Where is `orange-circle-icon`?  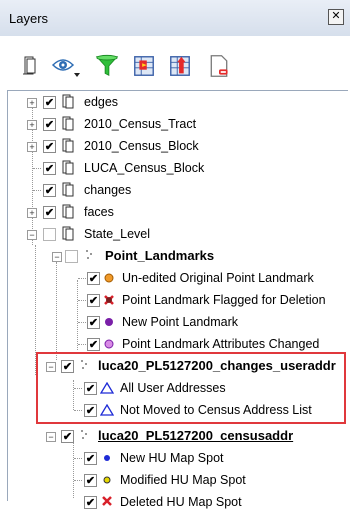
orange-circle-icon is located at coordinates (109, 278).